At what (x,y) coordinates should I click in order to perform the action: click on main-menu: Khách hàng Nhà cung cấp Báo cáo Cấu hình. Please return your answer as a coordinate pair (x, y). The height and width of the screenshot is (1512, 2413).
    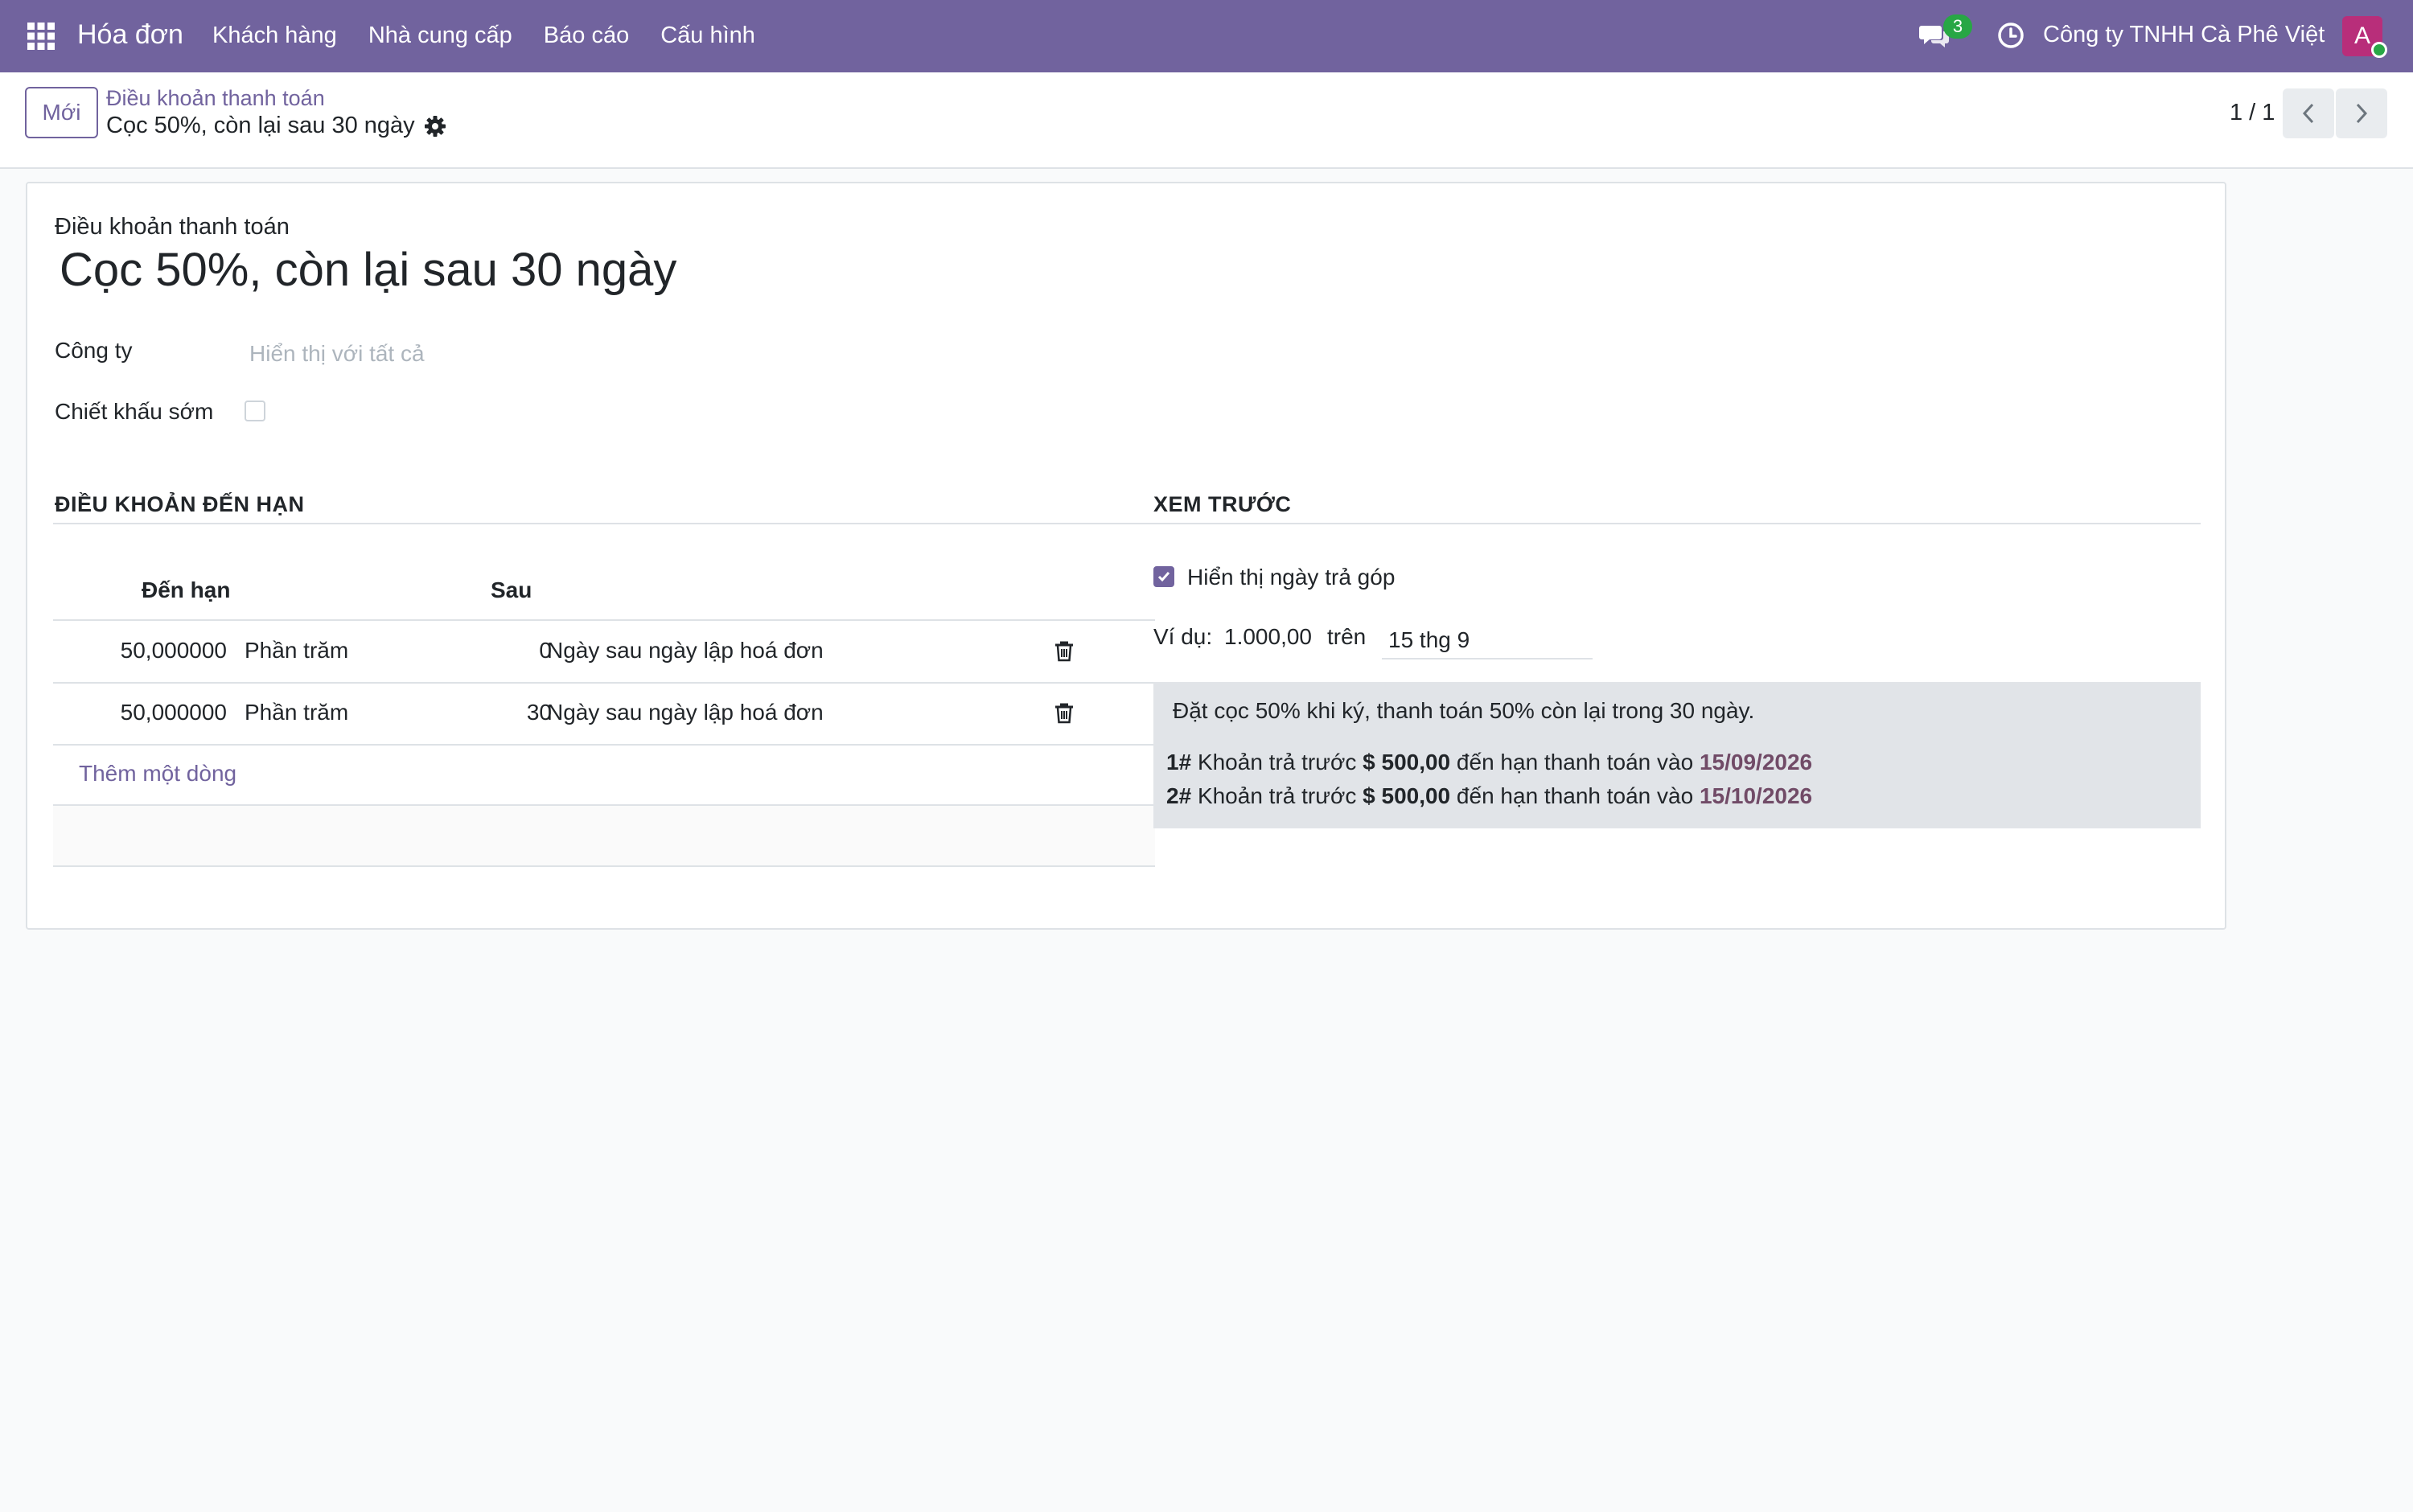
    Looking at the image, I should click on (499, 36).